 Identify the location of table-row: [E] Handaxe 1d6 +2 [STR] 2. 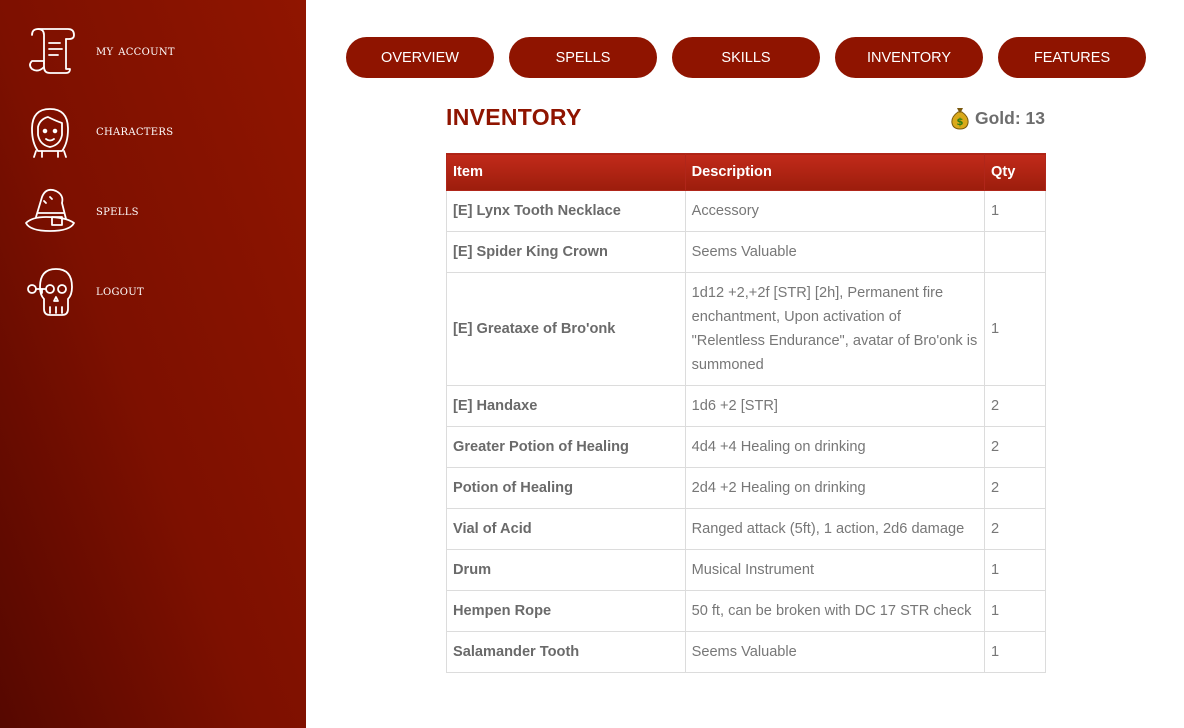
(746, 406).